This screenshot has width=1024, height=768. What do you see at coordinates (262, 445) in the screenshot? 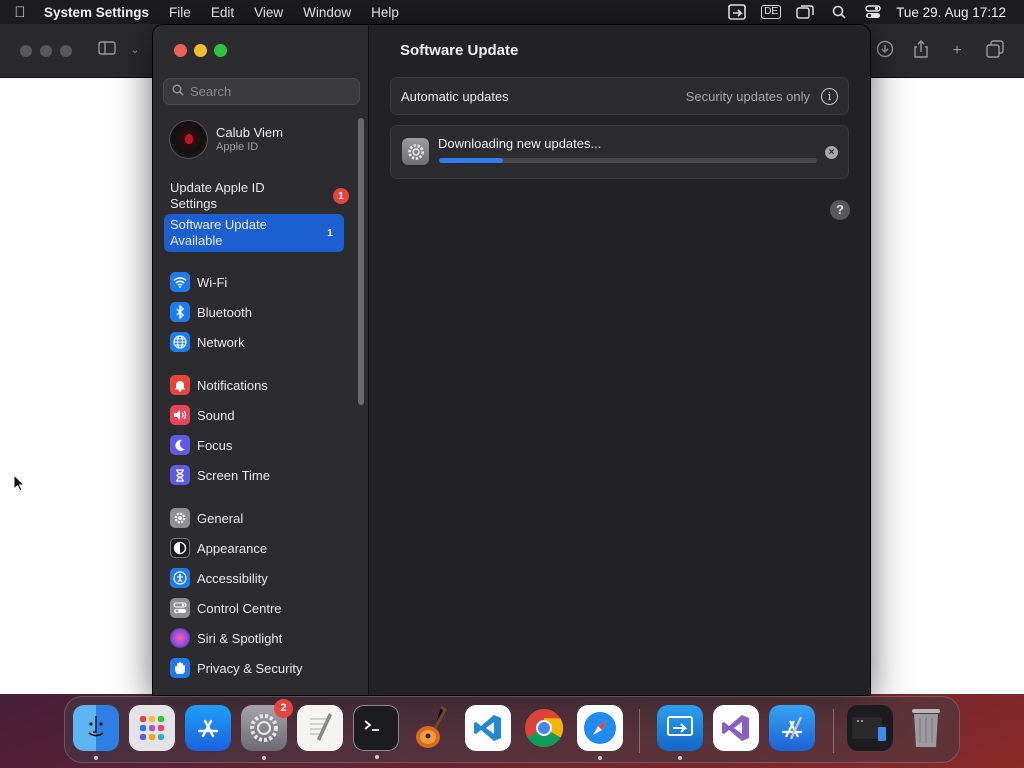
I see `sidebar-item-focus: Focus` at bounding box center [262, 445].